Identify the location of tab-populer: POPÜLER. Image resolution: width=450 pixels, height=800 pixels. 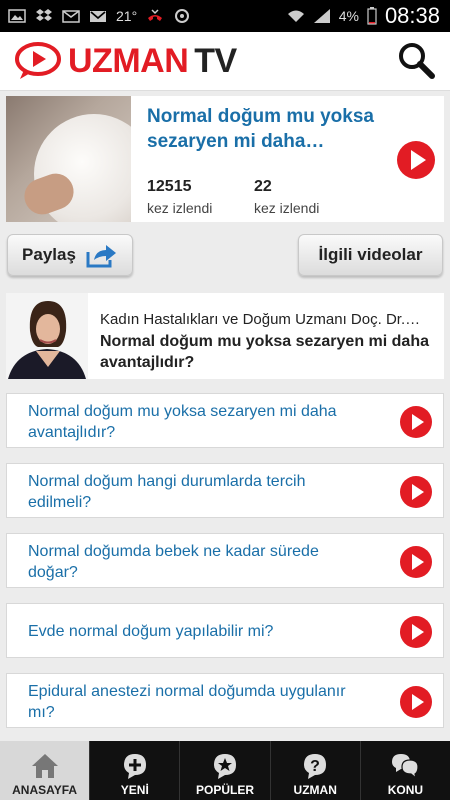
(225, 770).